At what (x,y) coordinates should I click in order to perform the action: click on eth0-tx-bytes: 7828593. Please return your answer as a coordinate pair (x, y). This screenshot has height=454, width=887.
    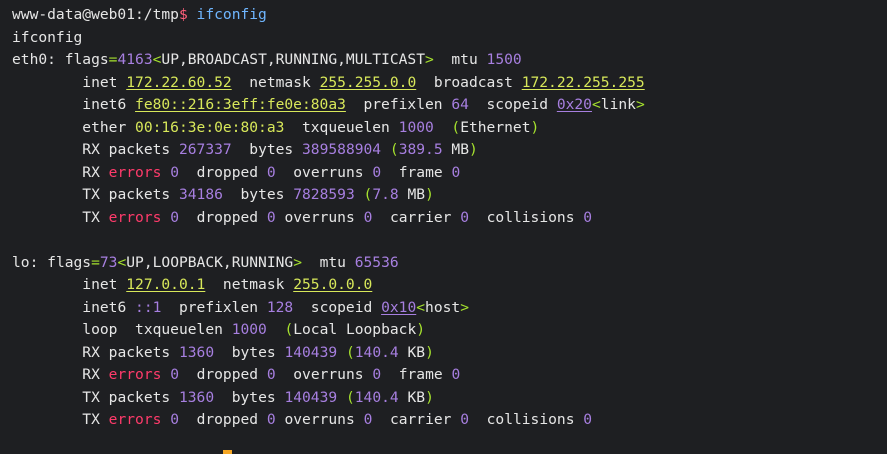
    Looking at the image, I should click on (324, 194).